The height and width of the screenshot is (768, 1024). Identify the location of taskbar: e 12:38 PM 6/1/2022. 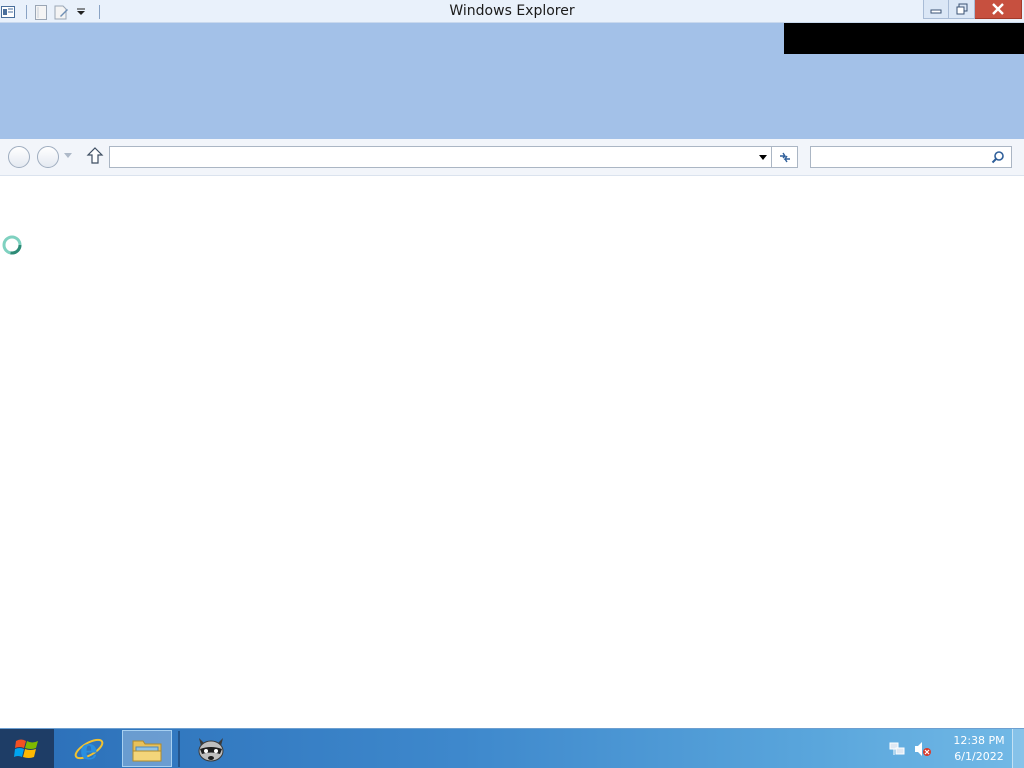
(512, 748).